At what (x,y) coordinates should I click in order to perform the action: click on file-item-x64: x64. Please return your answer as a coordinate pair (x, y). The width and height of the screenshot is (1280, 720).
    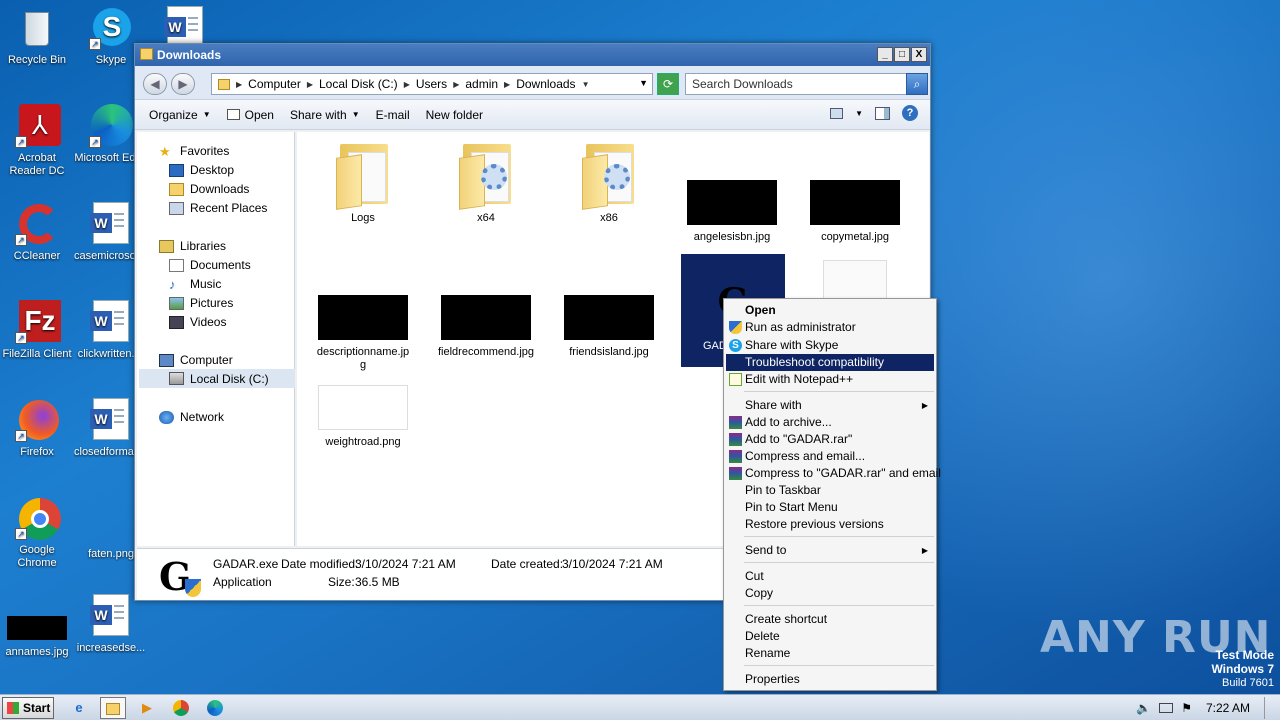
    Looking at the image, I should click on (486, 182).